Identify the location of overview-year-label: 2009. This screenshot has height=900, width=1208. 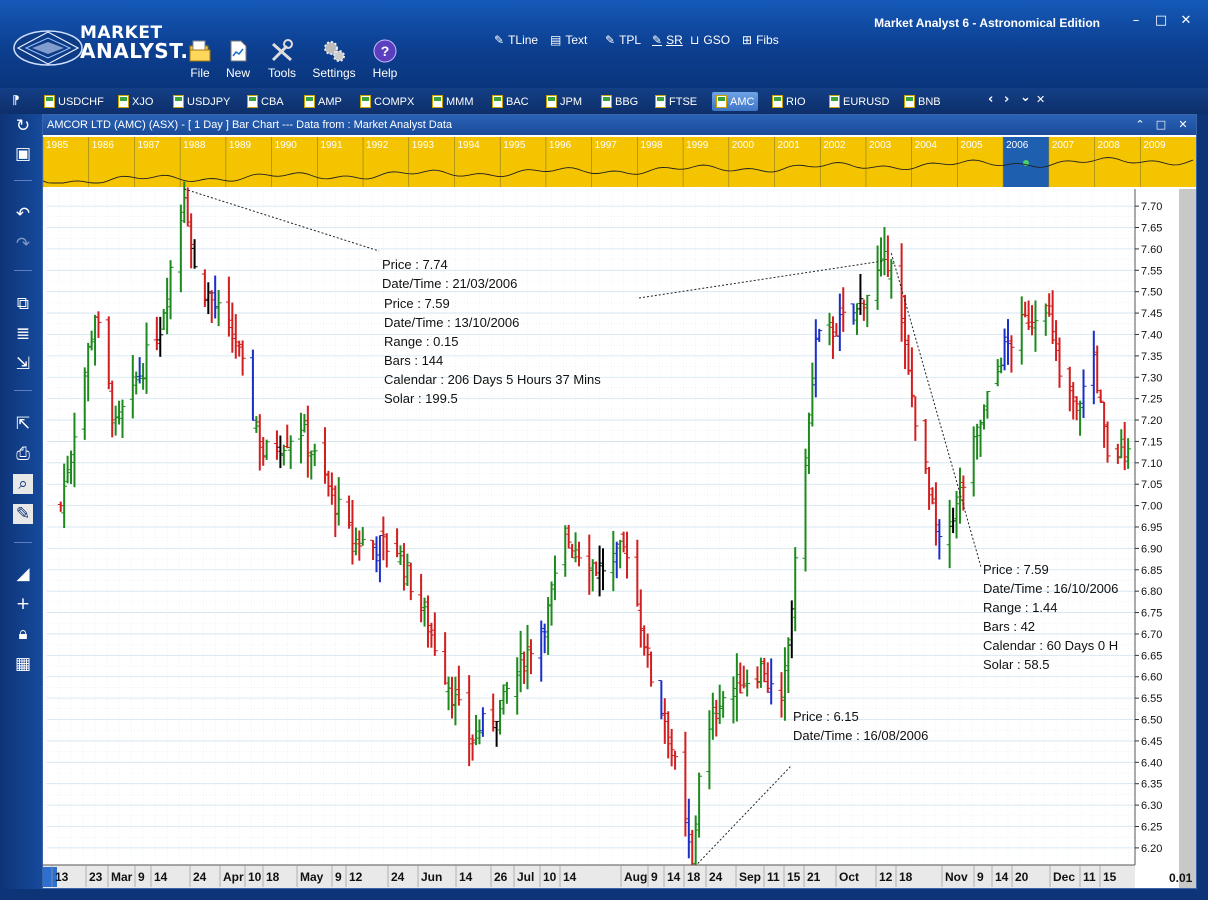
(1154, 145).